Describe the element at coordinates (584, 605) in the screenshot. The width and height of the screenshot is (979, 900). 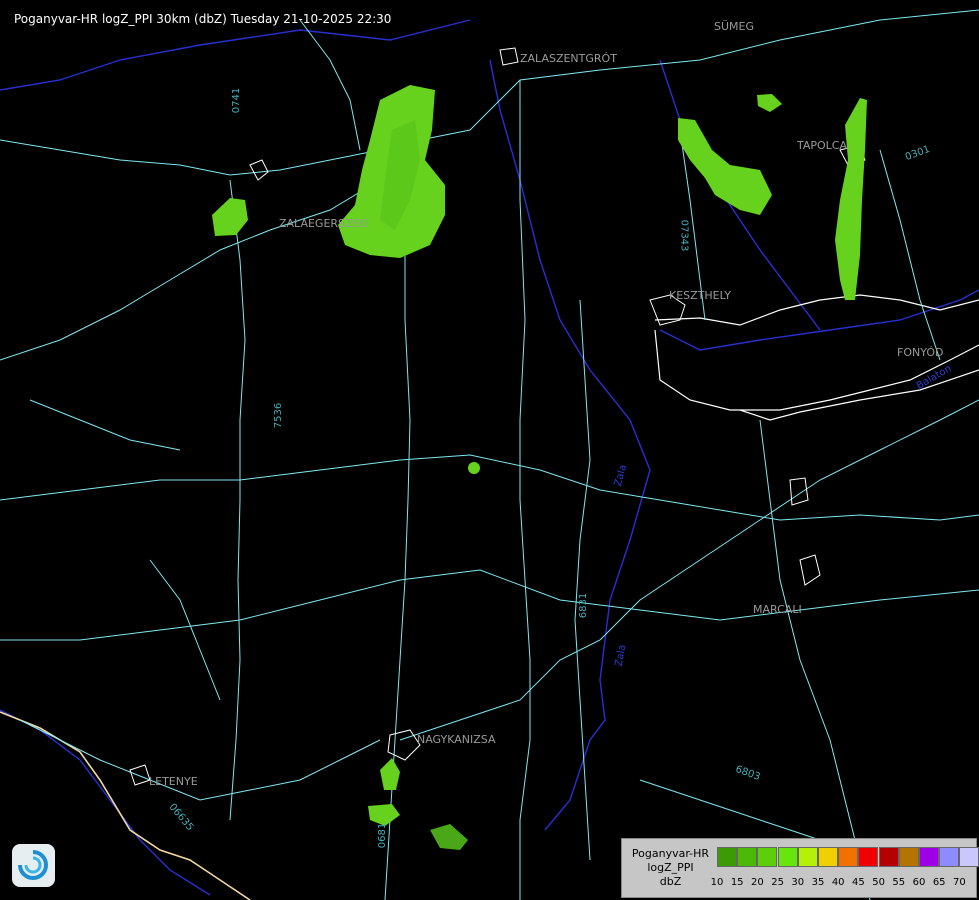
I see `road-label: 6831` at that location.